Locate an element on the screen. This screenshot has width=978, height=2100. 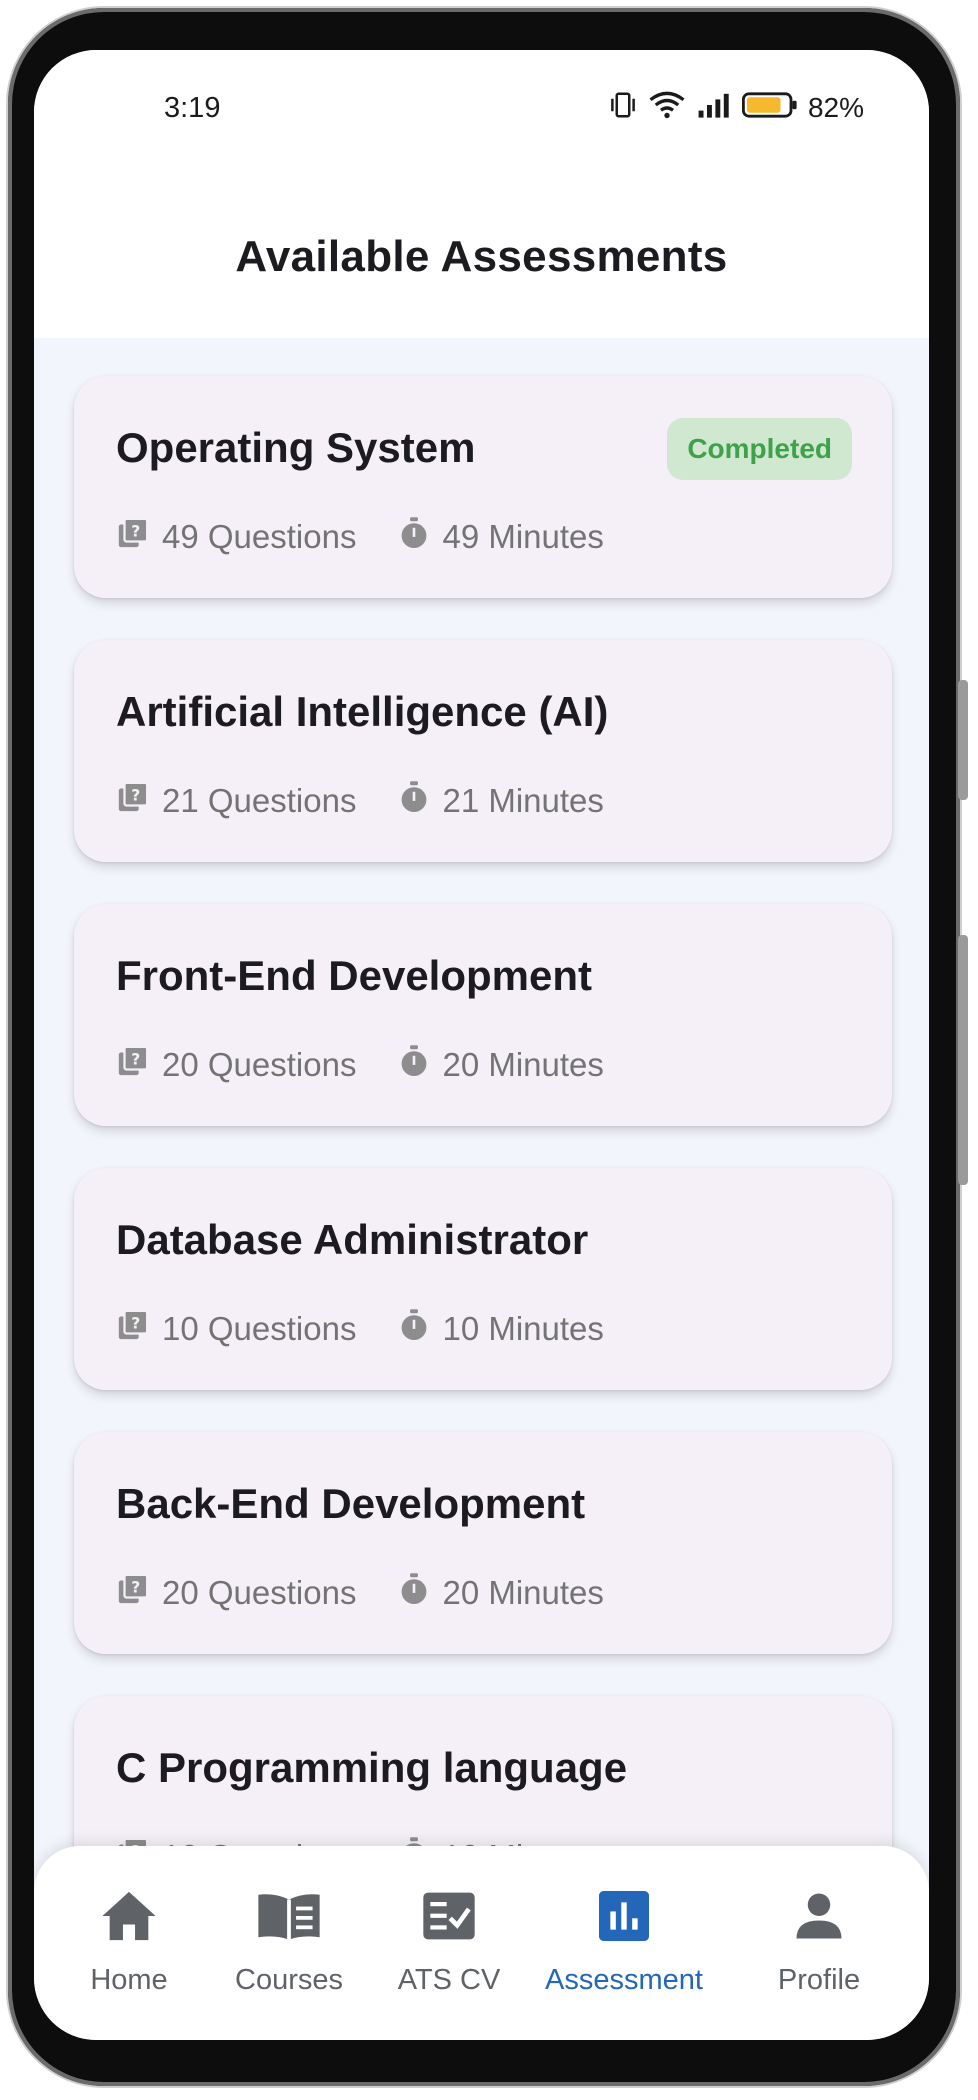
duration-info: 21 Minutes is located at coordinates (501, 801).